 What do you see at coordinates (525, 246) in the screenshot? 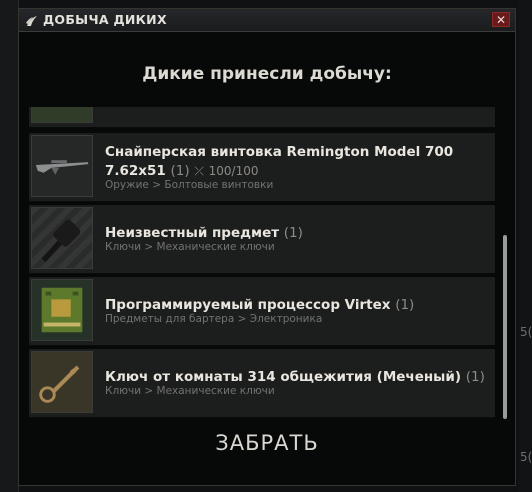
I see `background-right-panel: 5( 5(` at bounding box center [525, 246].